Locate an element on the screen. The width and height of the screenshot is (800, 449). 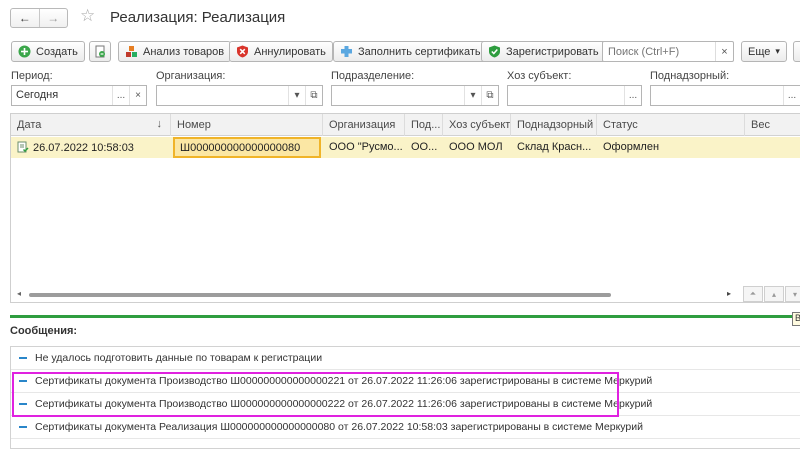
column-header-entity: Хоз субъект is located at coordinates (477, 125).